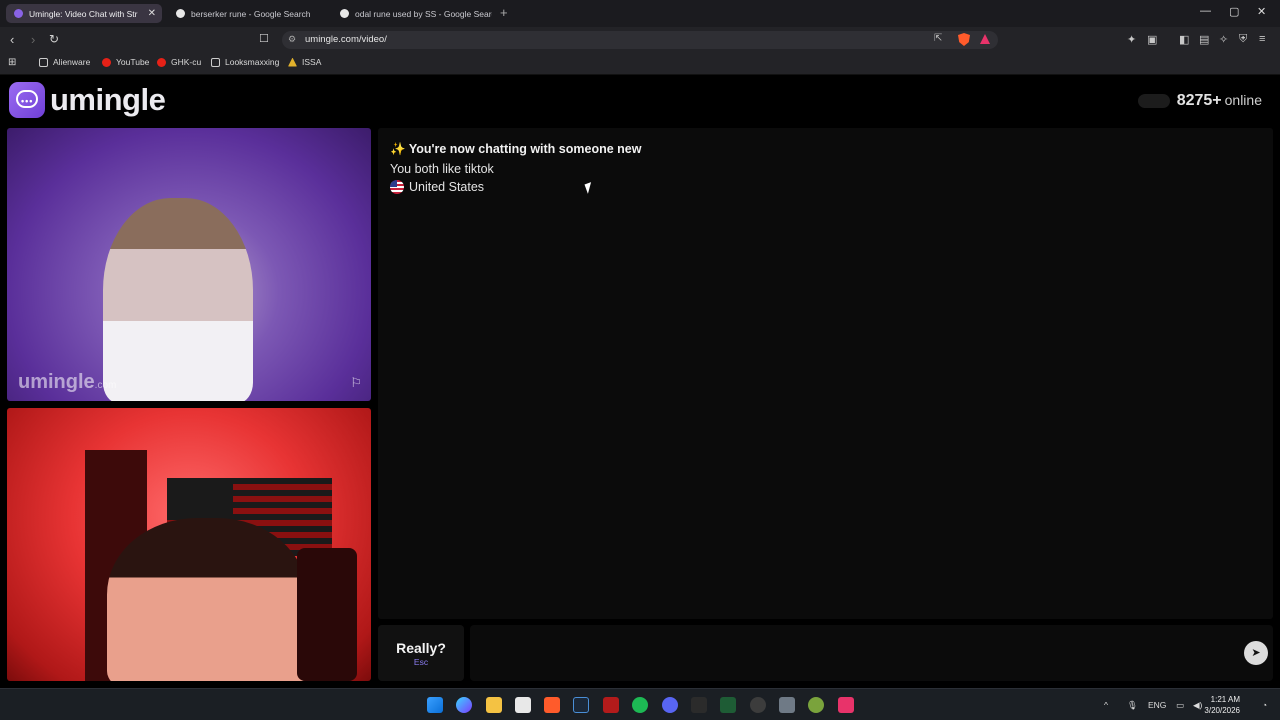 The image size is (1280, 720). What do you see at coordinates (1153, 101) in the screenshot?
I see `online-toggle` at bounding box center [1153, 101].